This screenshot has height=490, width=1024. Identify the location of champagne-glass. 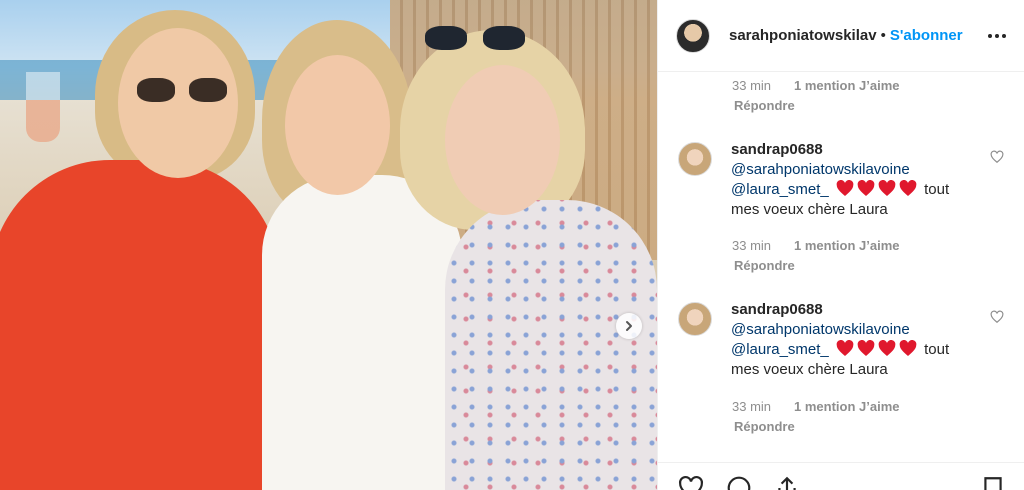
(43, 107).